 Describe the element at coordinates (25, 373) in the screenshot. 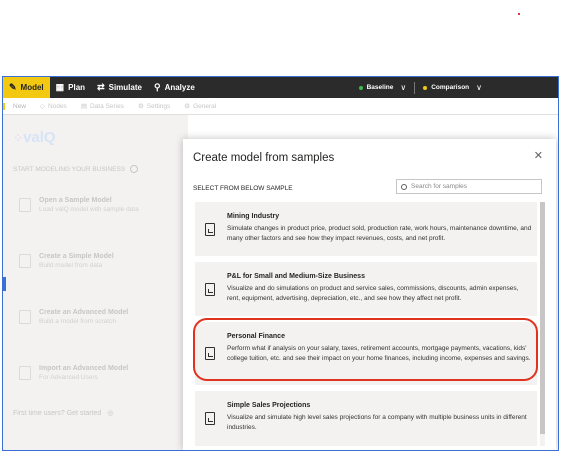

I see `import-icon` at that location.